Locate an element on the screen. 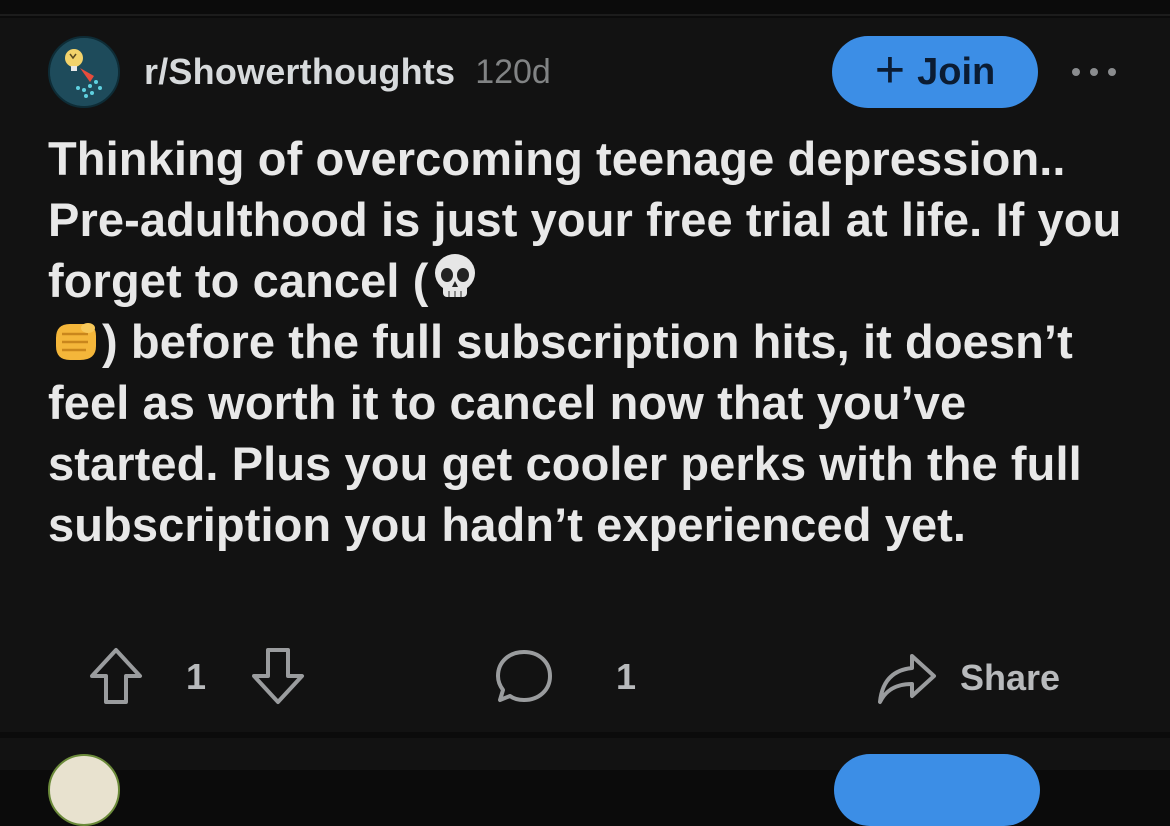 The image size is (1170, 826). next-post-join-button is located at coordinates (937, 790).